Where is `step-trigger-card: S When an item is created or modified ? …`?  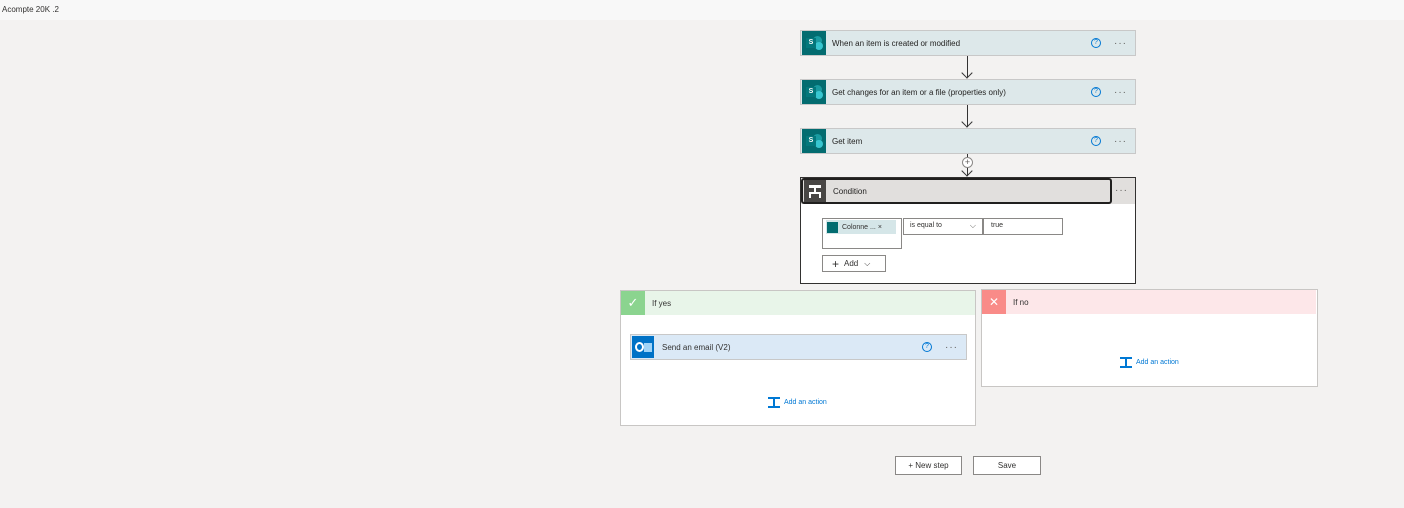
step-trigger-card: S When an item is created or modified ? … is located at coordinates (968, 43).